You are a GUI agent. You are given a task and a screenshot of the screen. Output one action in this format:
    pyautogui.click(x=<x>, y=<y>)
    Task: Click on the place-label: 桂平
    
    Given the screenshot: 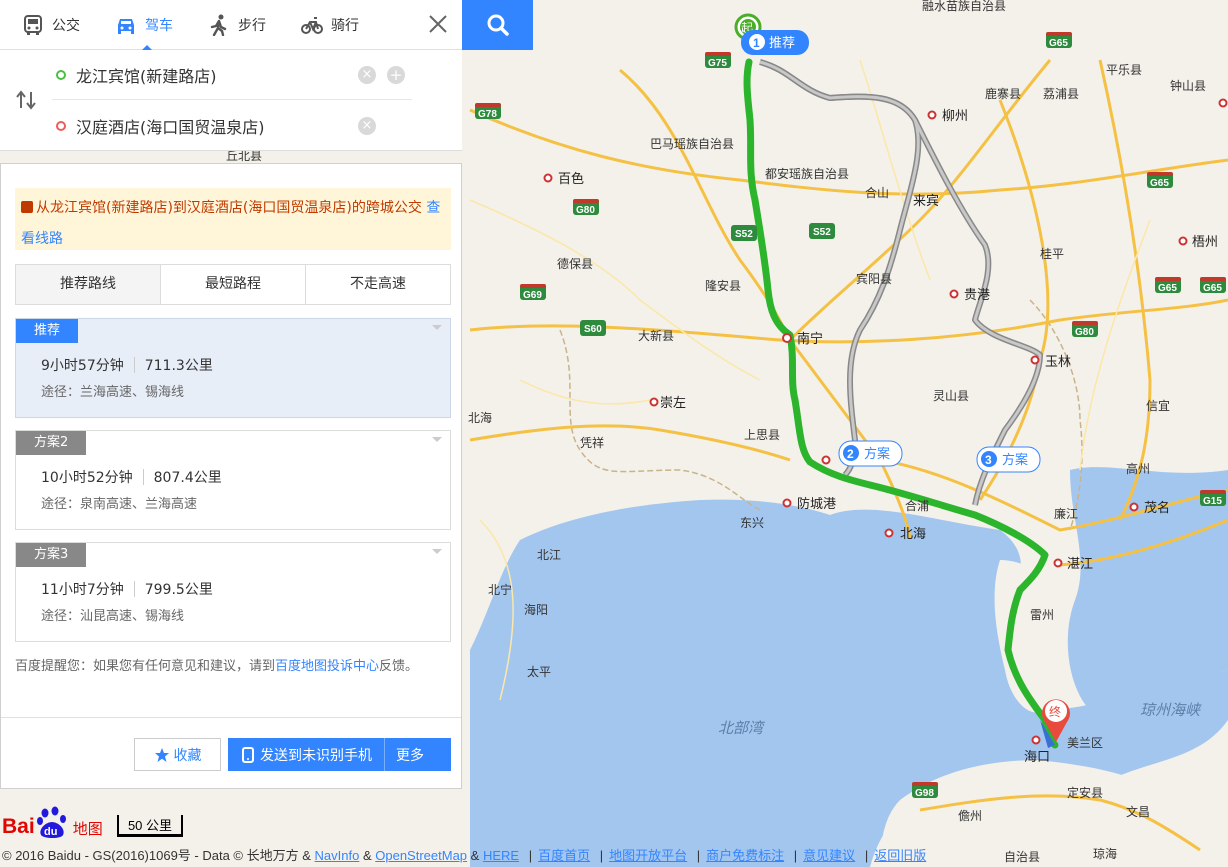 What is the action you would take?
    pyautogui.click(x=1052, y=253)
    